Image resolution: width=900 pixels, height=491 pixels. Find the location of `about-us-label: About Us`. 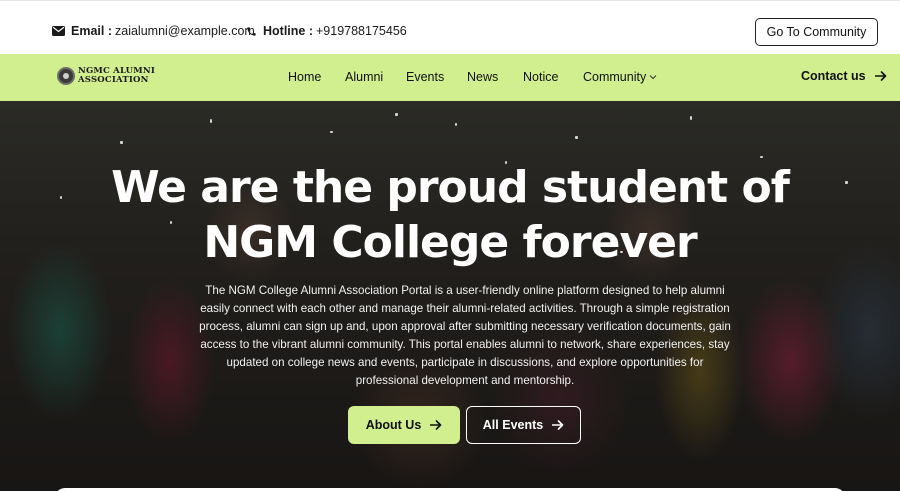

about-us-label: About Us is located at coordinates (393, 425).